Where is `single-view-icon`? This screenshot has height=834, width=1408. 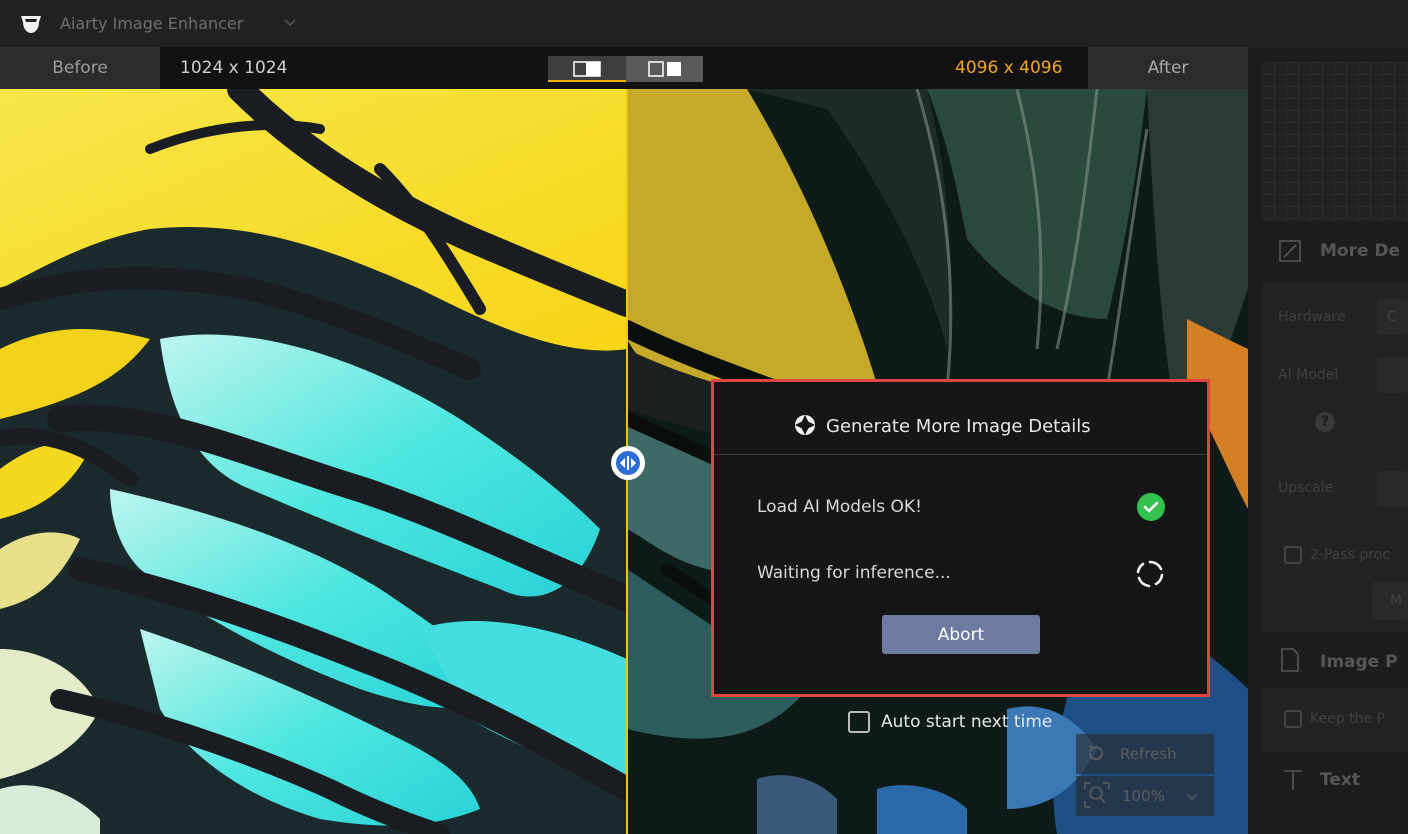
single-view-icon is located at coordinates (587, 69).